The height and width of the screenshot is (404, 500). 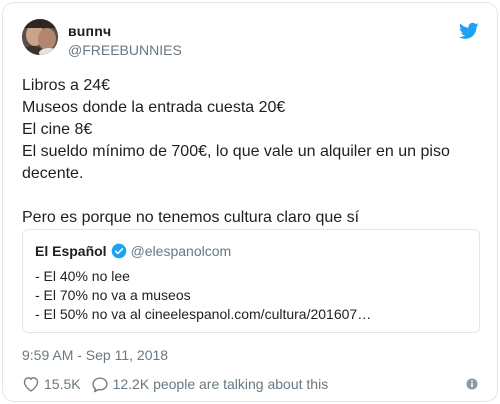 I want to click on tweet-line: El cine 8€, so click(x=57, y=129).